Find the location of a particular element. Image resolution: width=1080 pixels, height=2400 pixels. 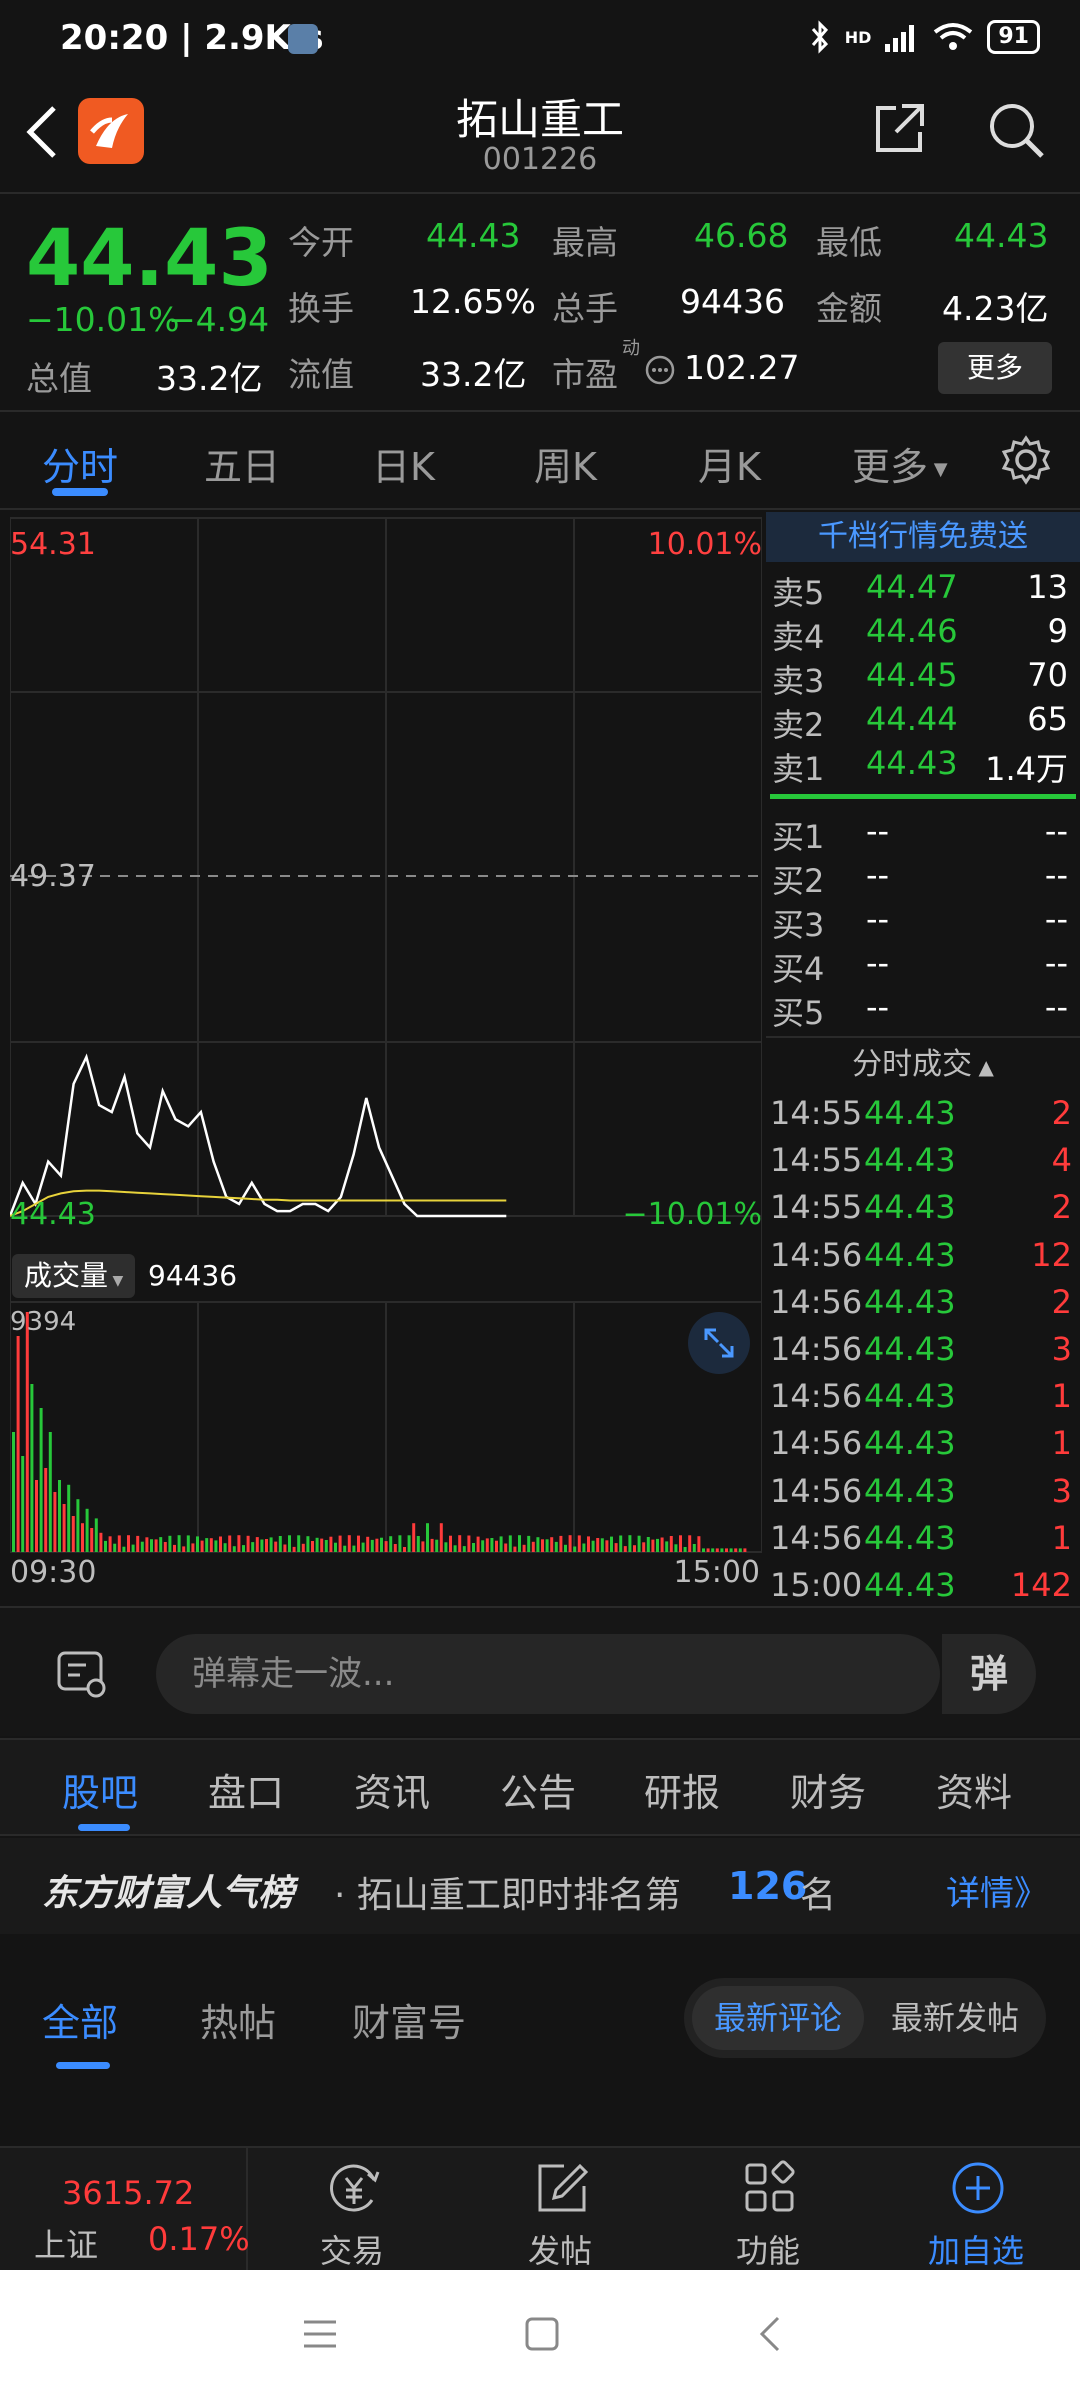

mktcap-label: 总值 is located at coordinates (59, 378).